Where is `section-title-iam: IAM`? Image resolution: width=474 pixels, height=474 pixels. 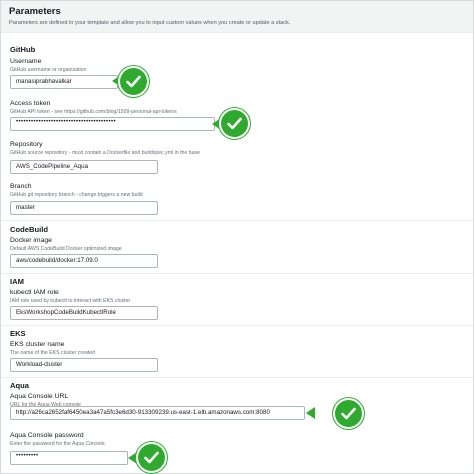
section-title-iam: IAM is located at coordinates (17, 281).